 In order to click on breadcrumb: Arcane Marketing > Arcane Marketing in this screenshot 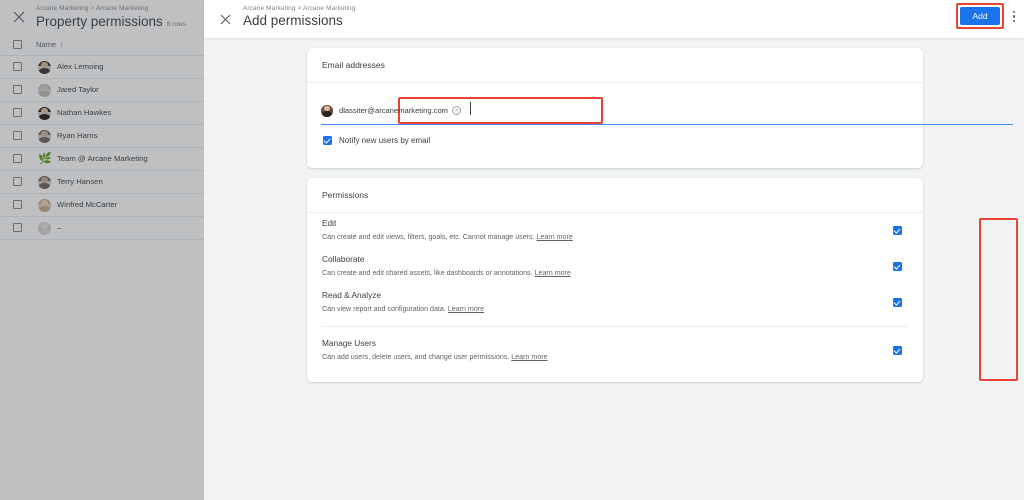, I will do `click(299, 8)`.